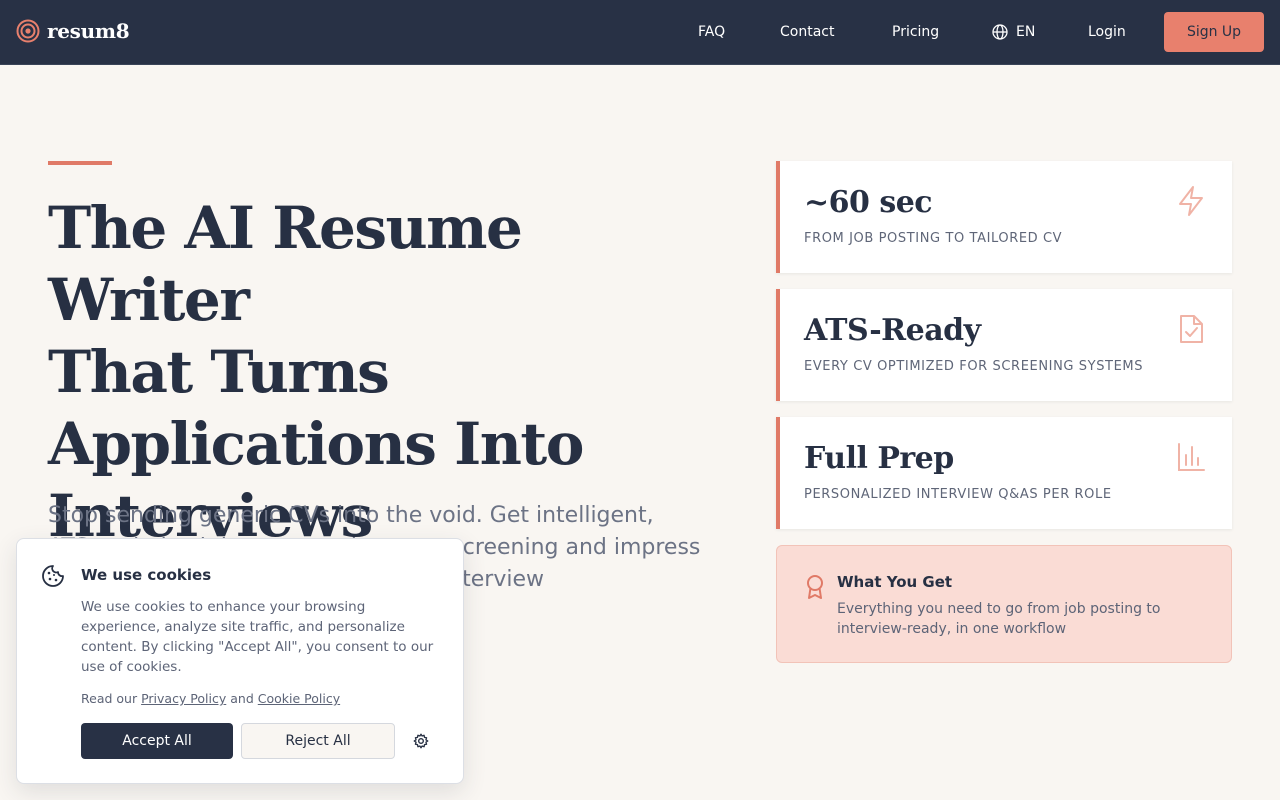  I want to click on language-label: EN, so click(1026, 32).